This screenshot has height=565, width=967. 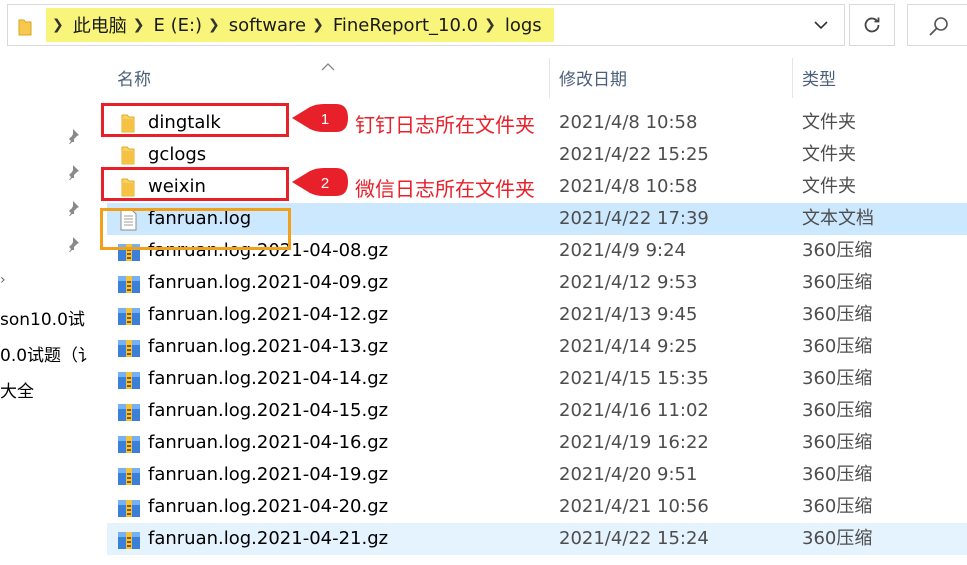 I want to click on column-header-date: 修改日期, so click(x=593, y=80).